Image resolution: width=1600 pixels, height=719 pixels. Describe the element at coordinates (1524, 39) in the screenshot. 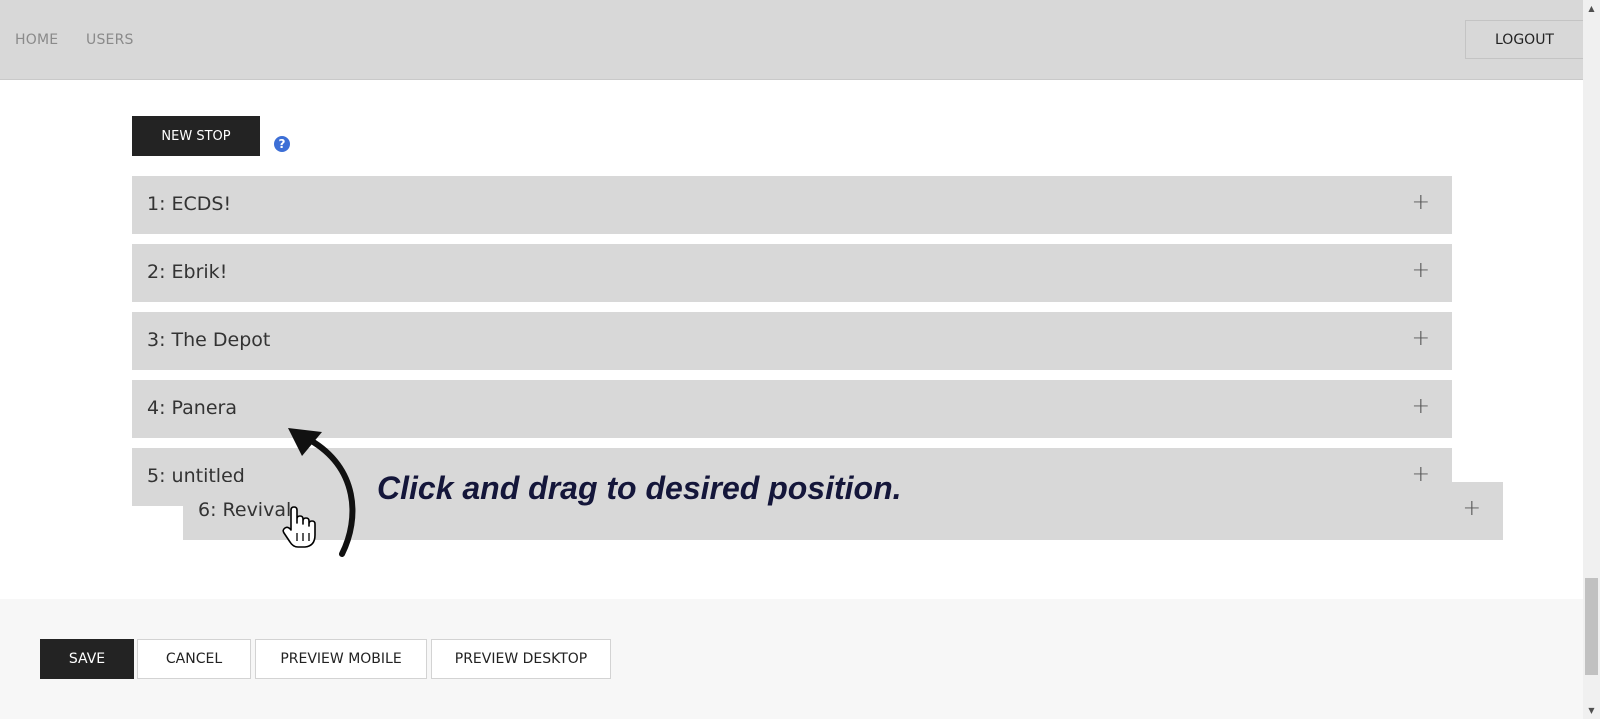

I see `logout-button: LOGOUT` at that location.